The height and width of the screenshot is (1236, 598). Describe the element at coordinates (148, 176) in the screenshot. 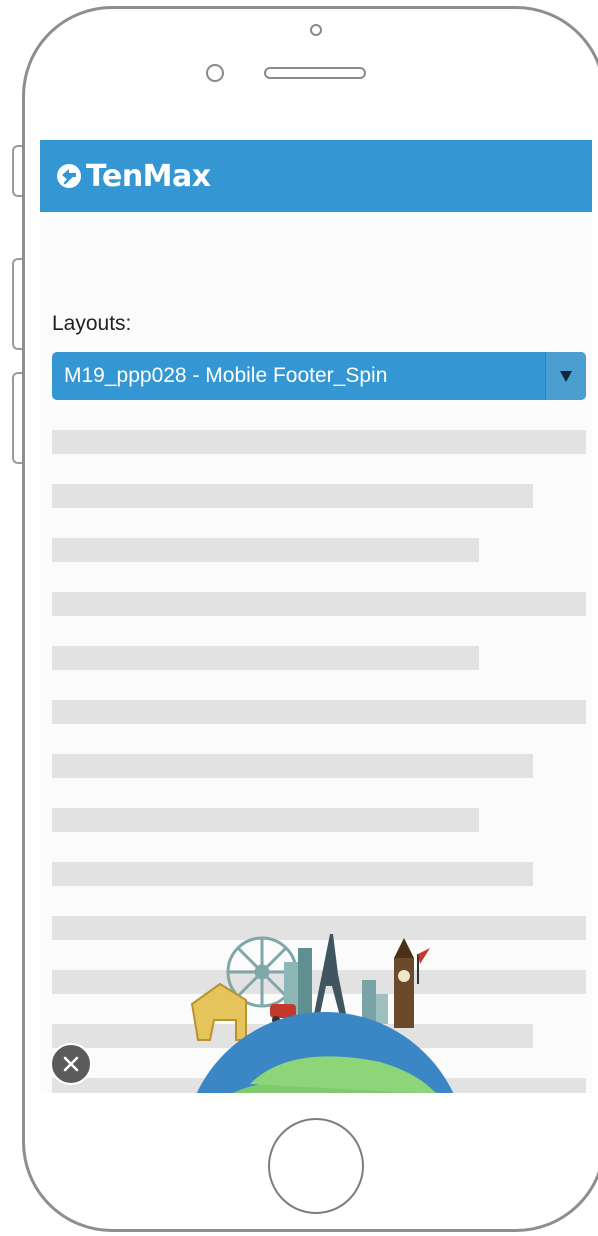

I see `brand-name: TenMax` at that location.